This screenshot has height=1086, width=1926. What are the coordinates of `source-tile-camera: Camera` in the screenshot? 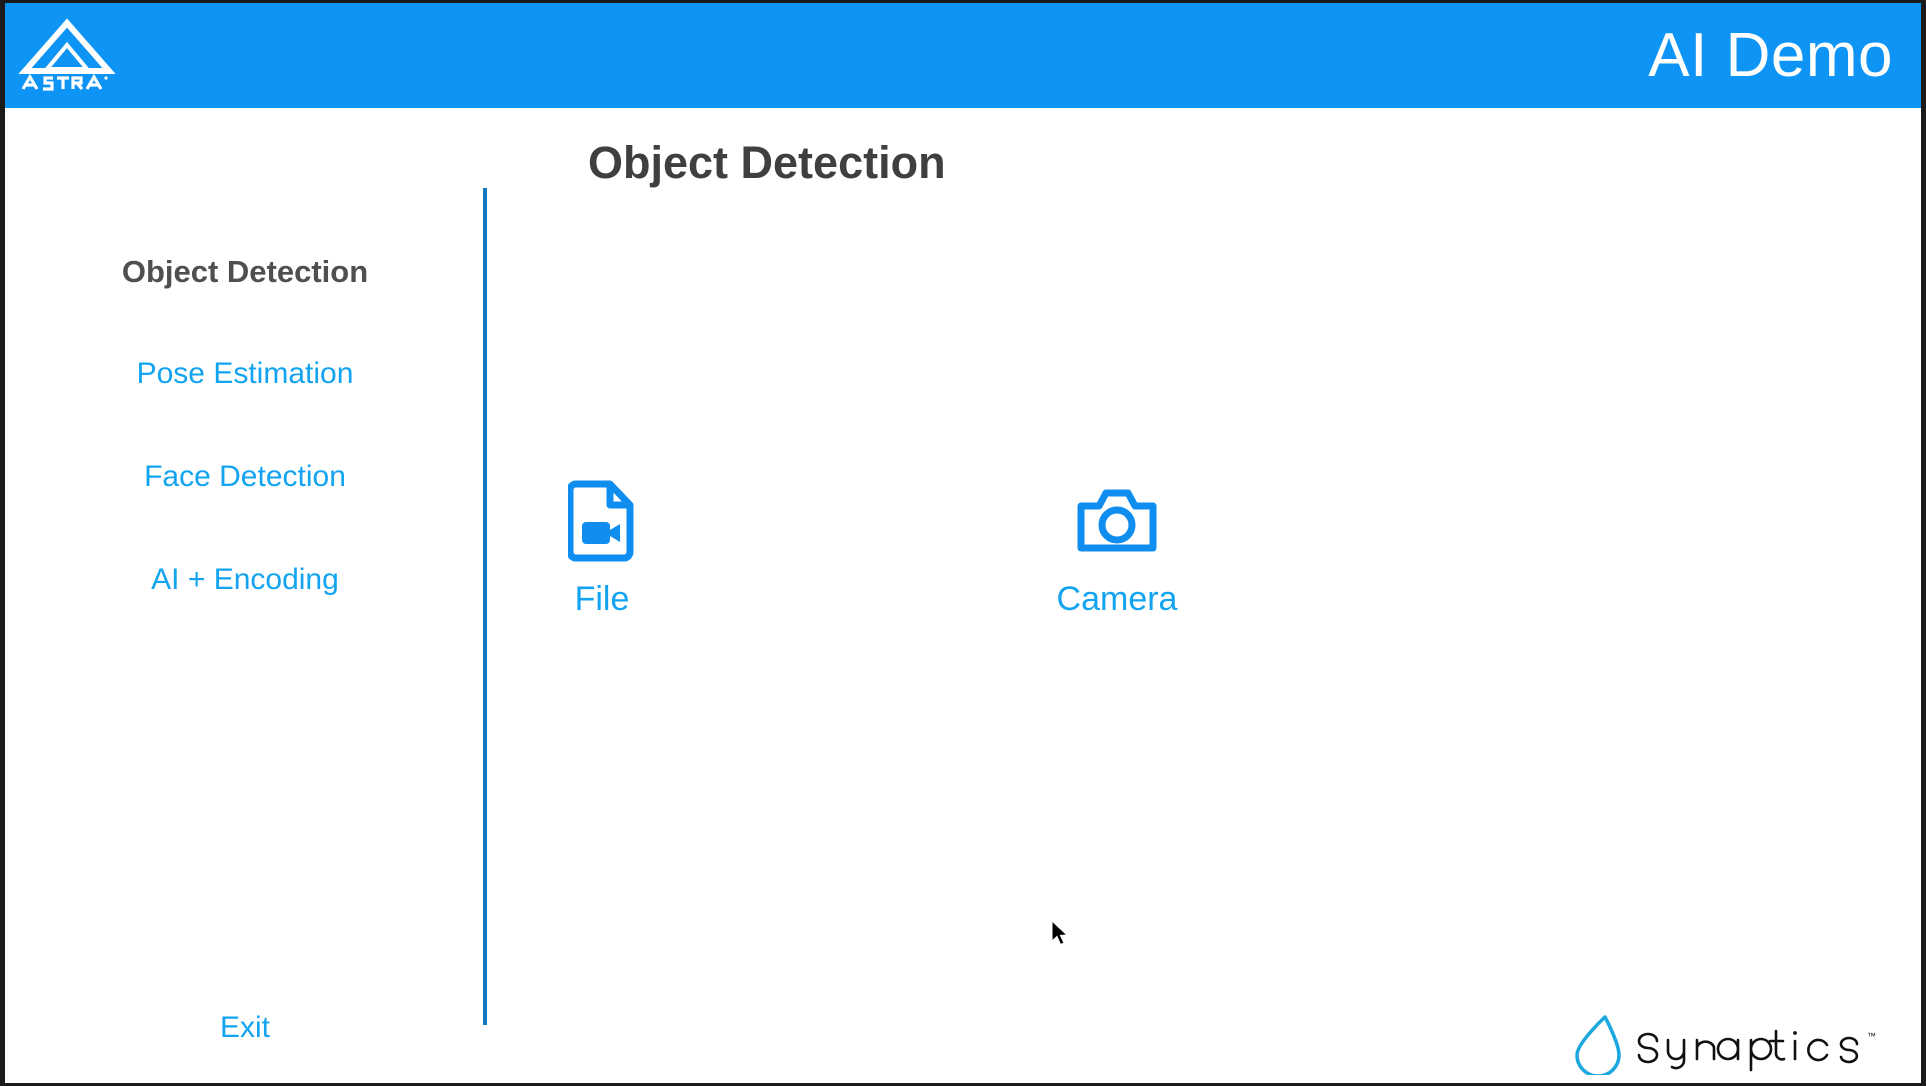 It's located at (1117, 548).